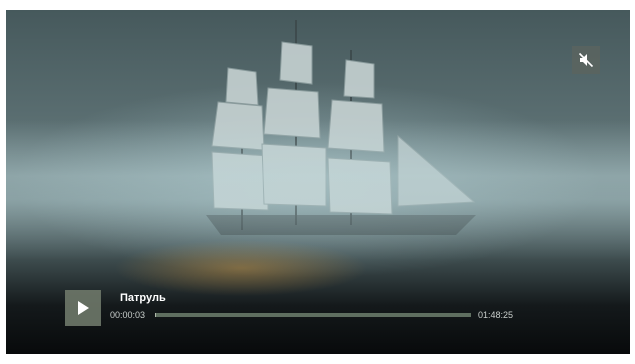  I want to click on mute-button, so click(586, 60).